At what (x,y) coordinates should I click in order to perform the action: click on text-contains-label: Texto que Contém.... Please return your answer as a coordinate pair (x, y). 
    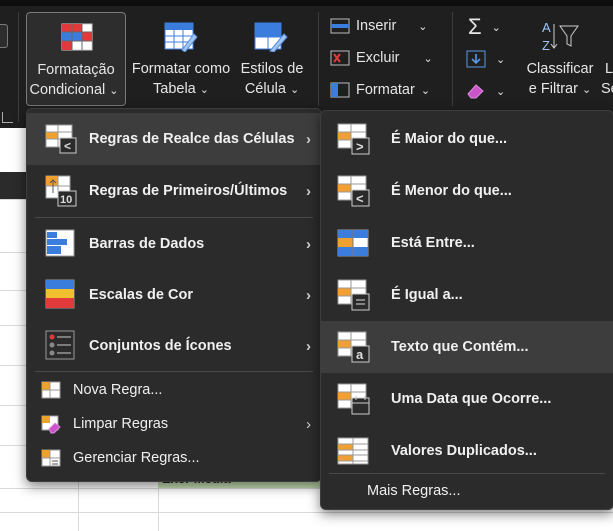
    Looking at the image, I should click on (460, 347).